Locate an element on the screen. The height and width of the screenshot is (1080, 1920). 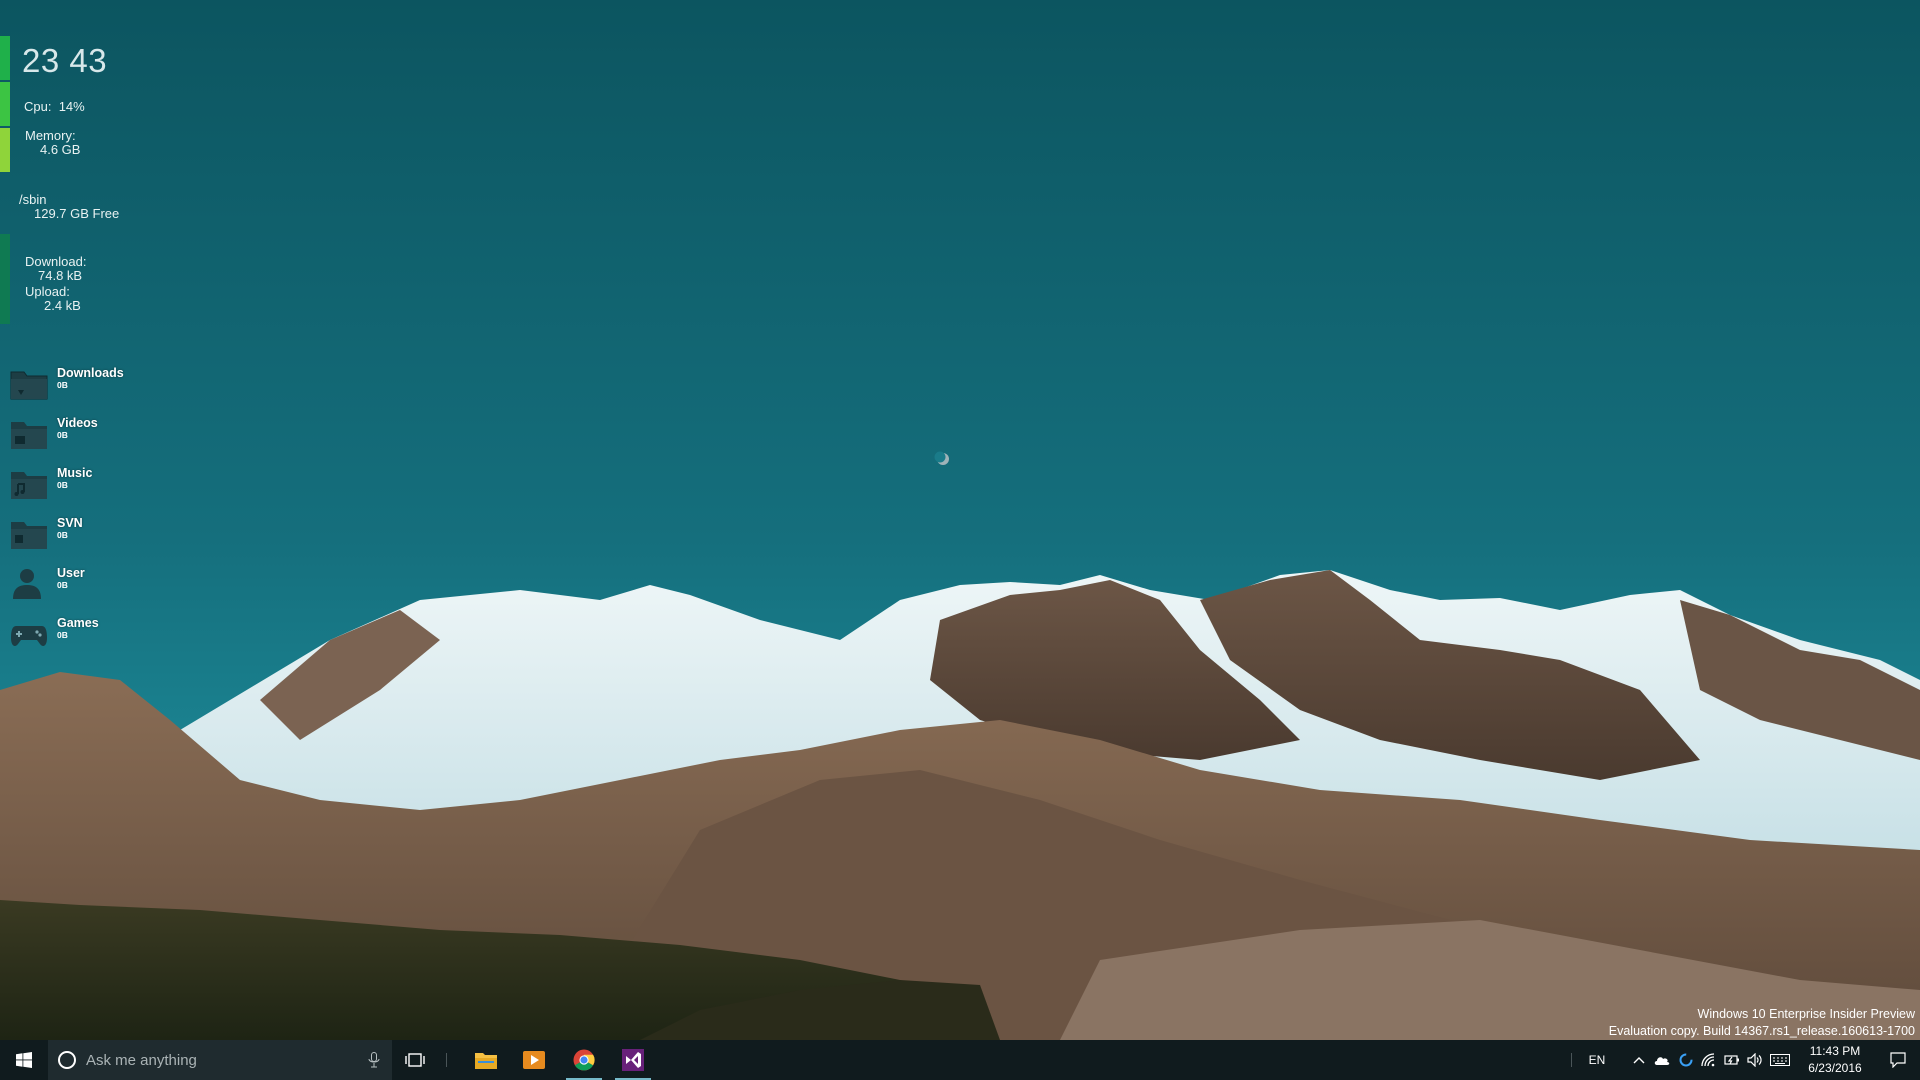
language-label: EN is located at coordinates (1597, 1060).